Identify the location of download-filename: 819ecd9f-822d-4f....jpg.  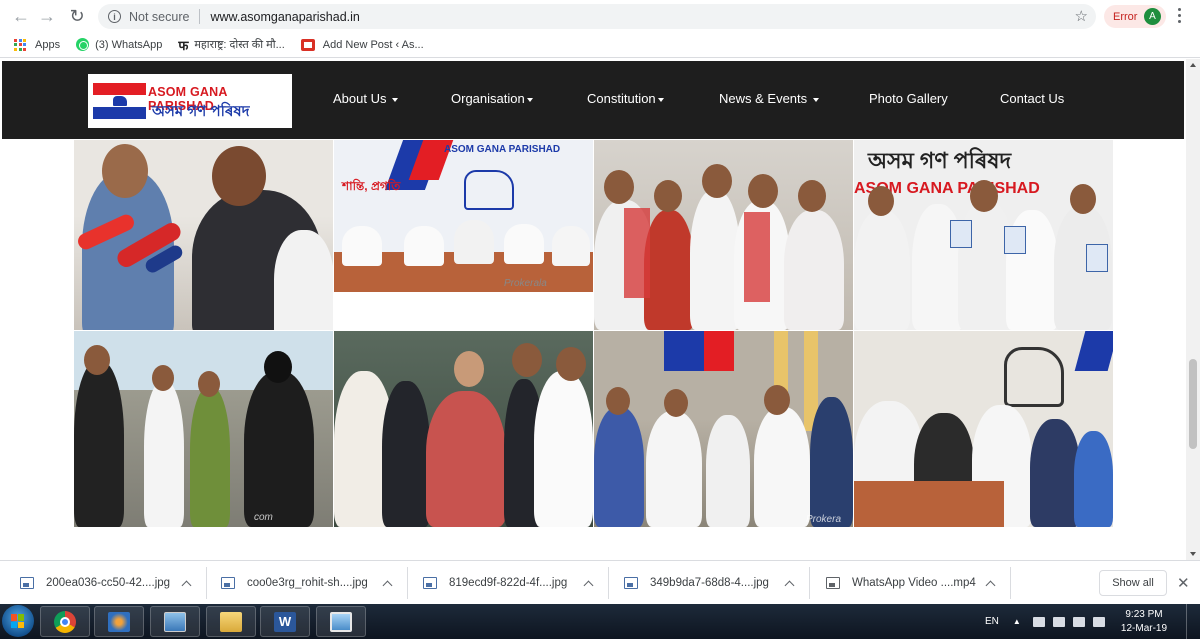
(508, 583).